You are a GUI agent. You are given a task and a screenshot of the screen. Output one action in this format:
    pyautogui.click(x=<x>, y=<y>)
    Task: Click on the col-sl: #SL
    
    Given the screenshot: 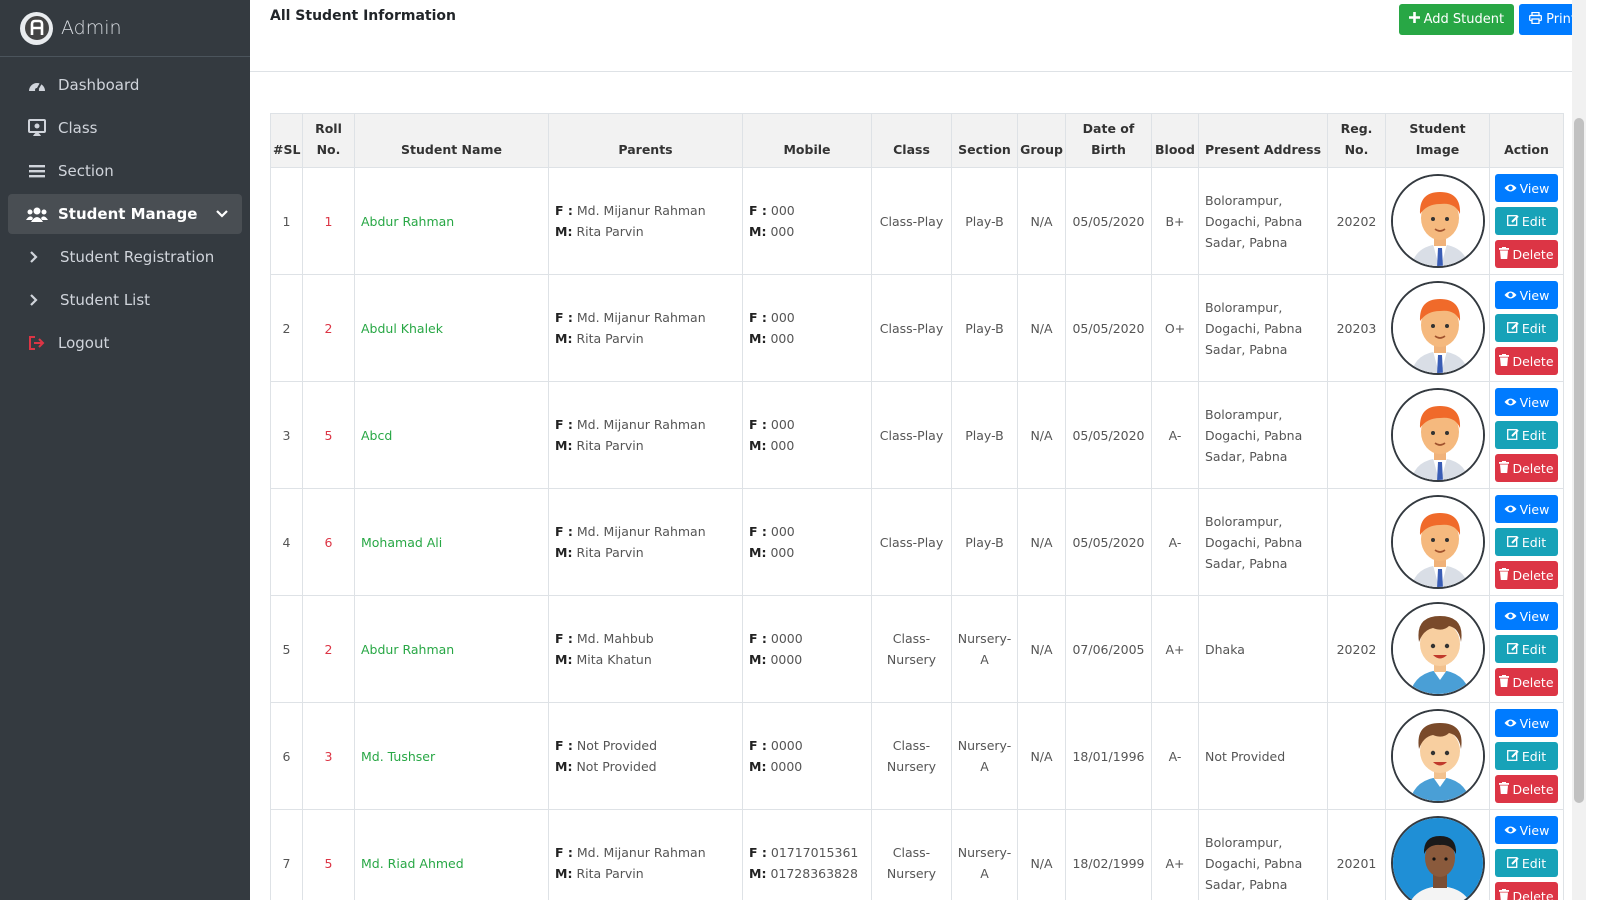 What is the action you would take?
    pyautogui.click(x=286, y=140)
    